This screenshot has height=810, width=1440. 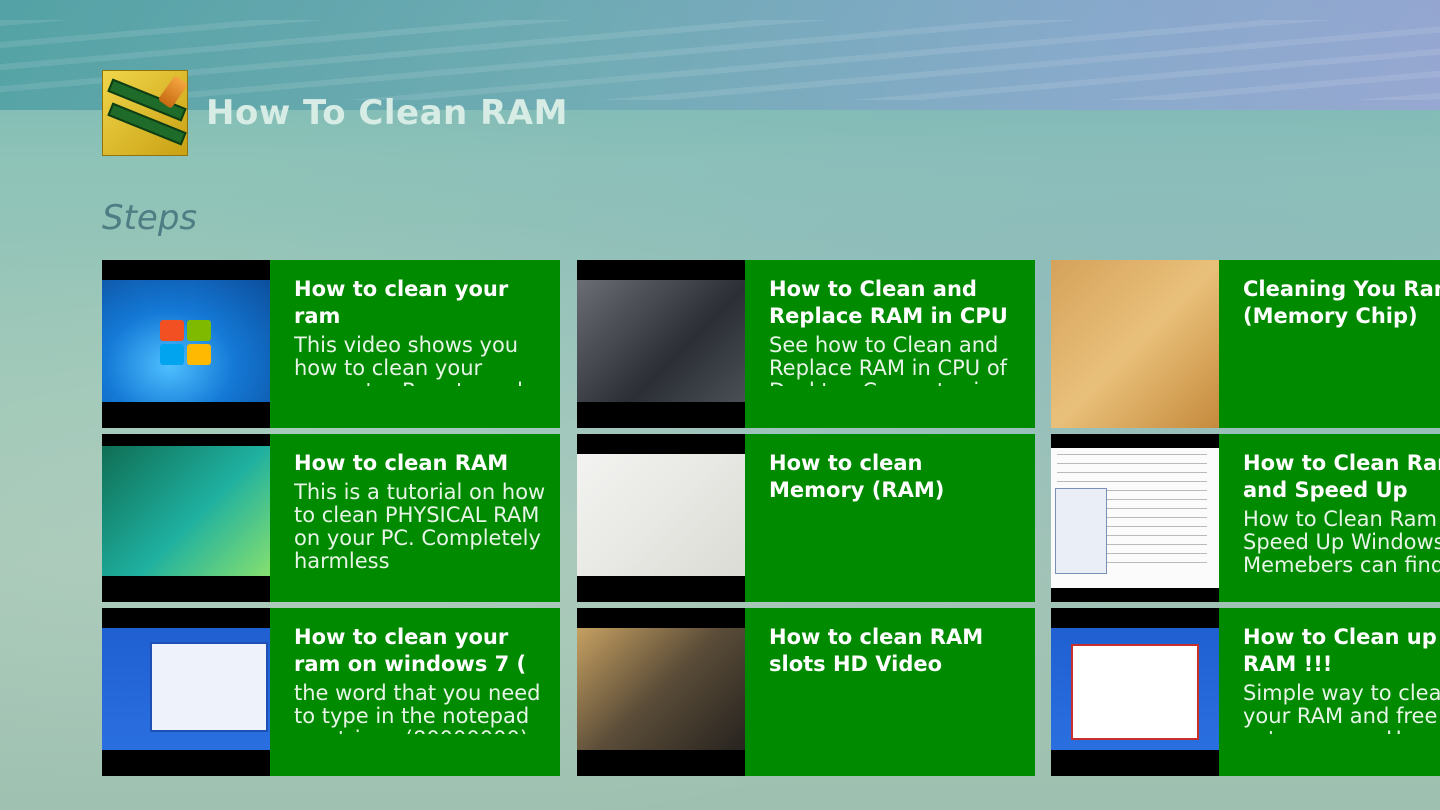 What do you see at coordinates (401, 302) in the screenshot?
I see `tile-title: How to clean your ram` at bounding box center [401, 302].